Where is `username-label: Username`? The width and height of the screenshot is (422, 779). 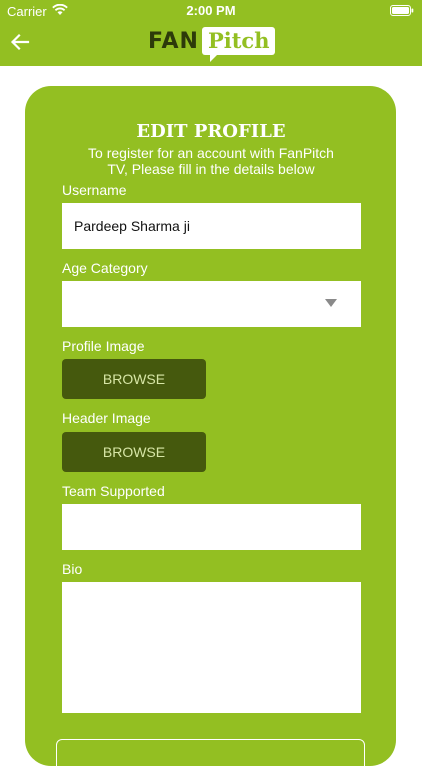
username-label: Username is located at coordinates (94, 190).